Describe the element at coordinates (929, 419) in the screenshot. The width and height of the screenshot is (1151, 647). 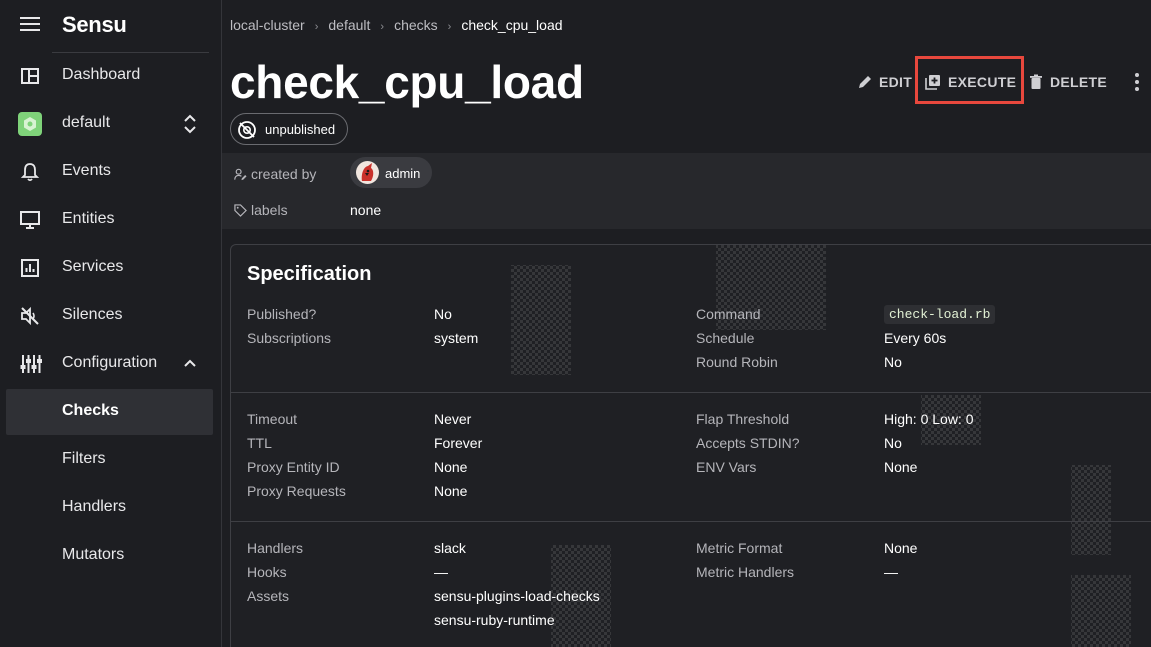
I see `field-value: High: 0 Low: 0` at that location.